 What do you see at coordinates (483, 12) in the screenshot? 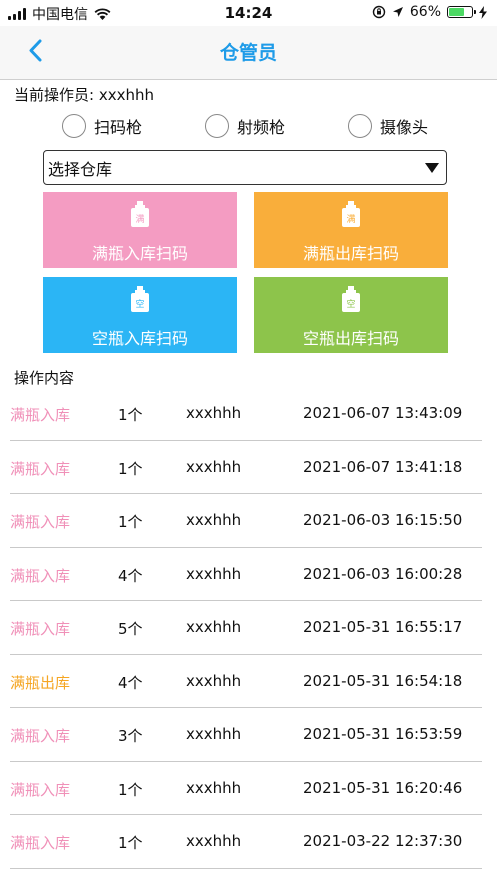
I see `charging-icon` at bounding box center [483, 12].